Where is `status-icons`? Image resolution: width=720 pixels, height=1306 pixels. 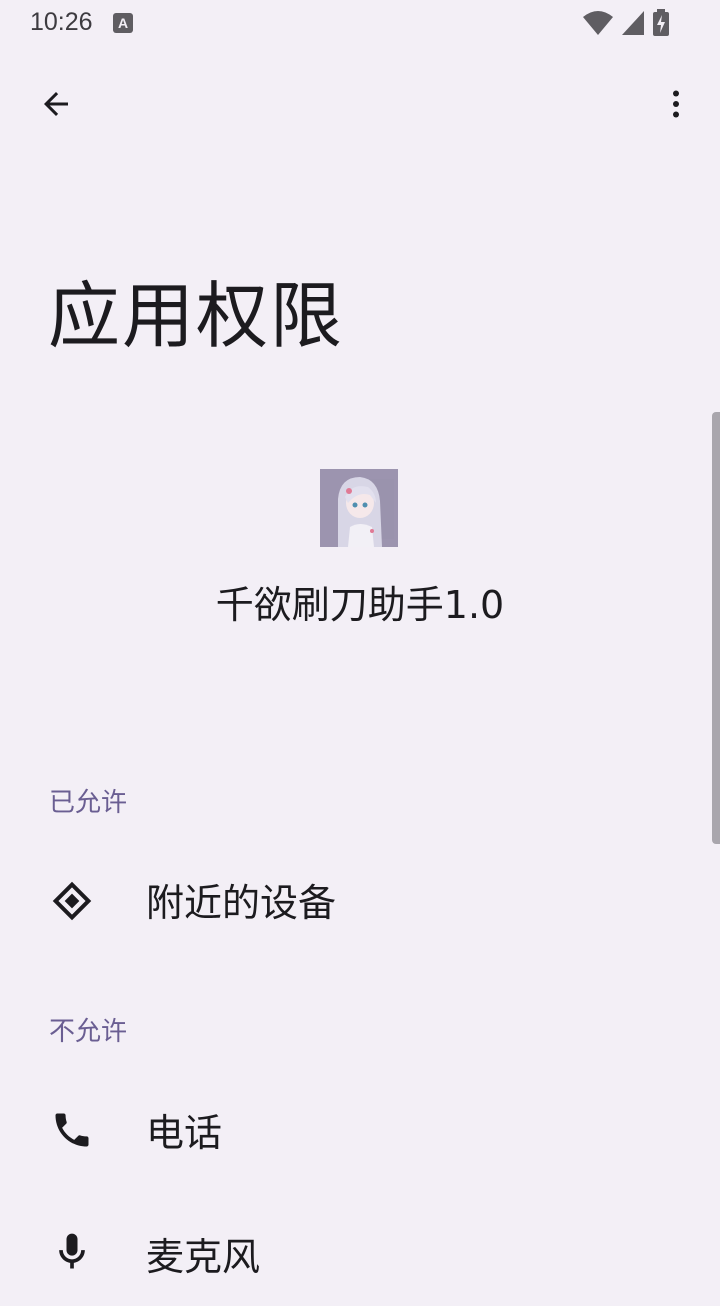
status-icons is located at coordinates (626, 23).